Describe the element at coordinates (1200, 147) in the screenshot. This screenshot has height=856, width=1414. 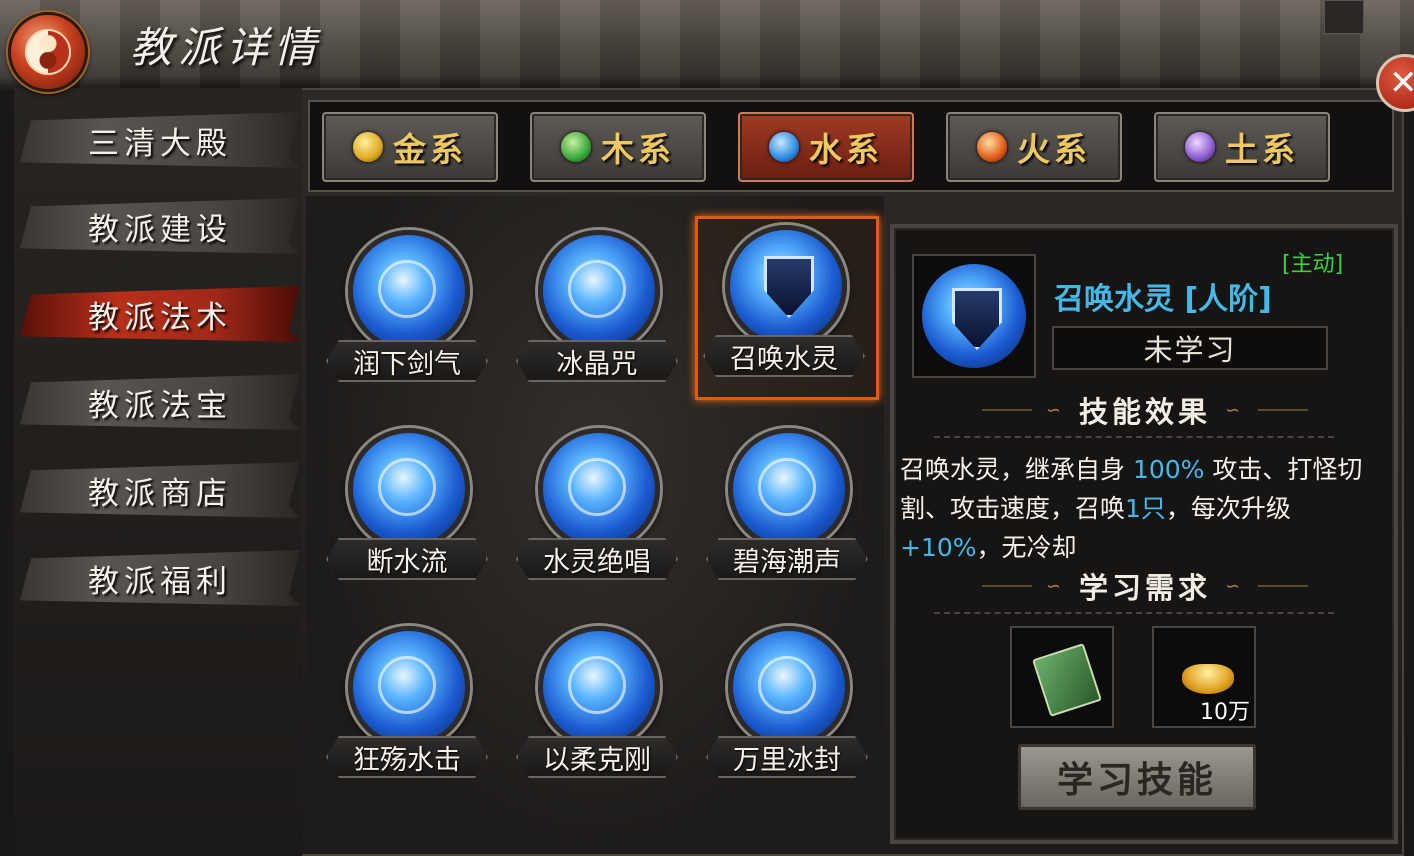
I see `earth-orb-icon` at that location.